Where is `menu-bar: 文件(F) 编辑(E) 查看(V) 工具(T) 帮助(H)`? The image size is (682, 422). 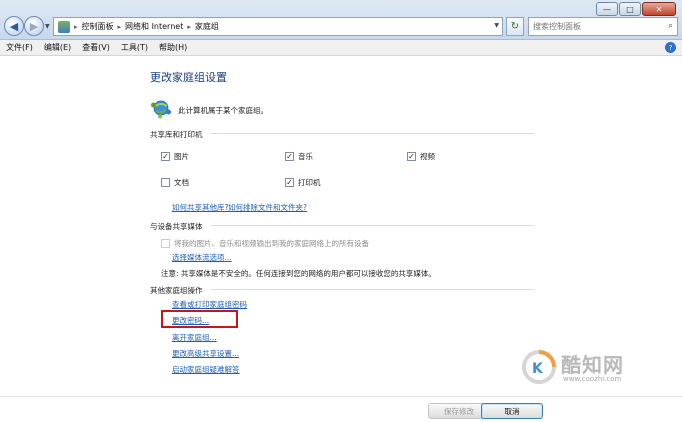 menu-bar: 文件(F) 编辑(E) 查看(V) 工具(T) 帮助(H) is located at coordinates (341, 48).